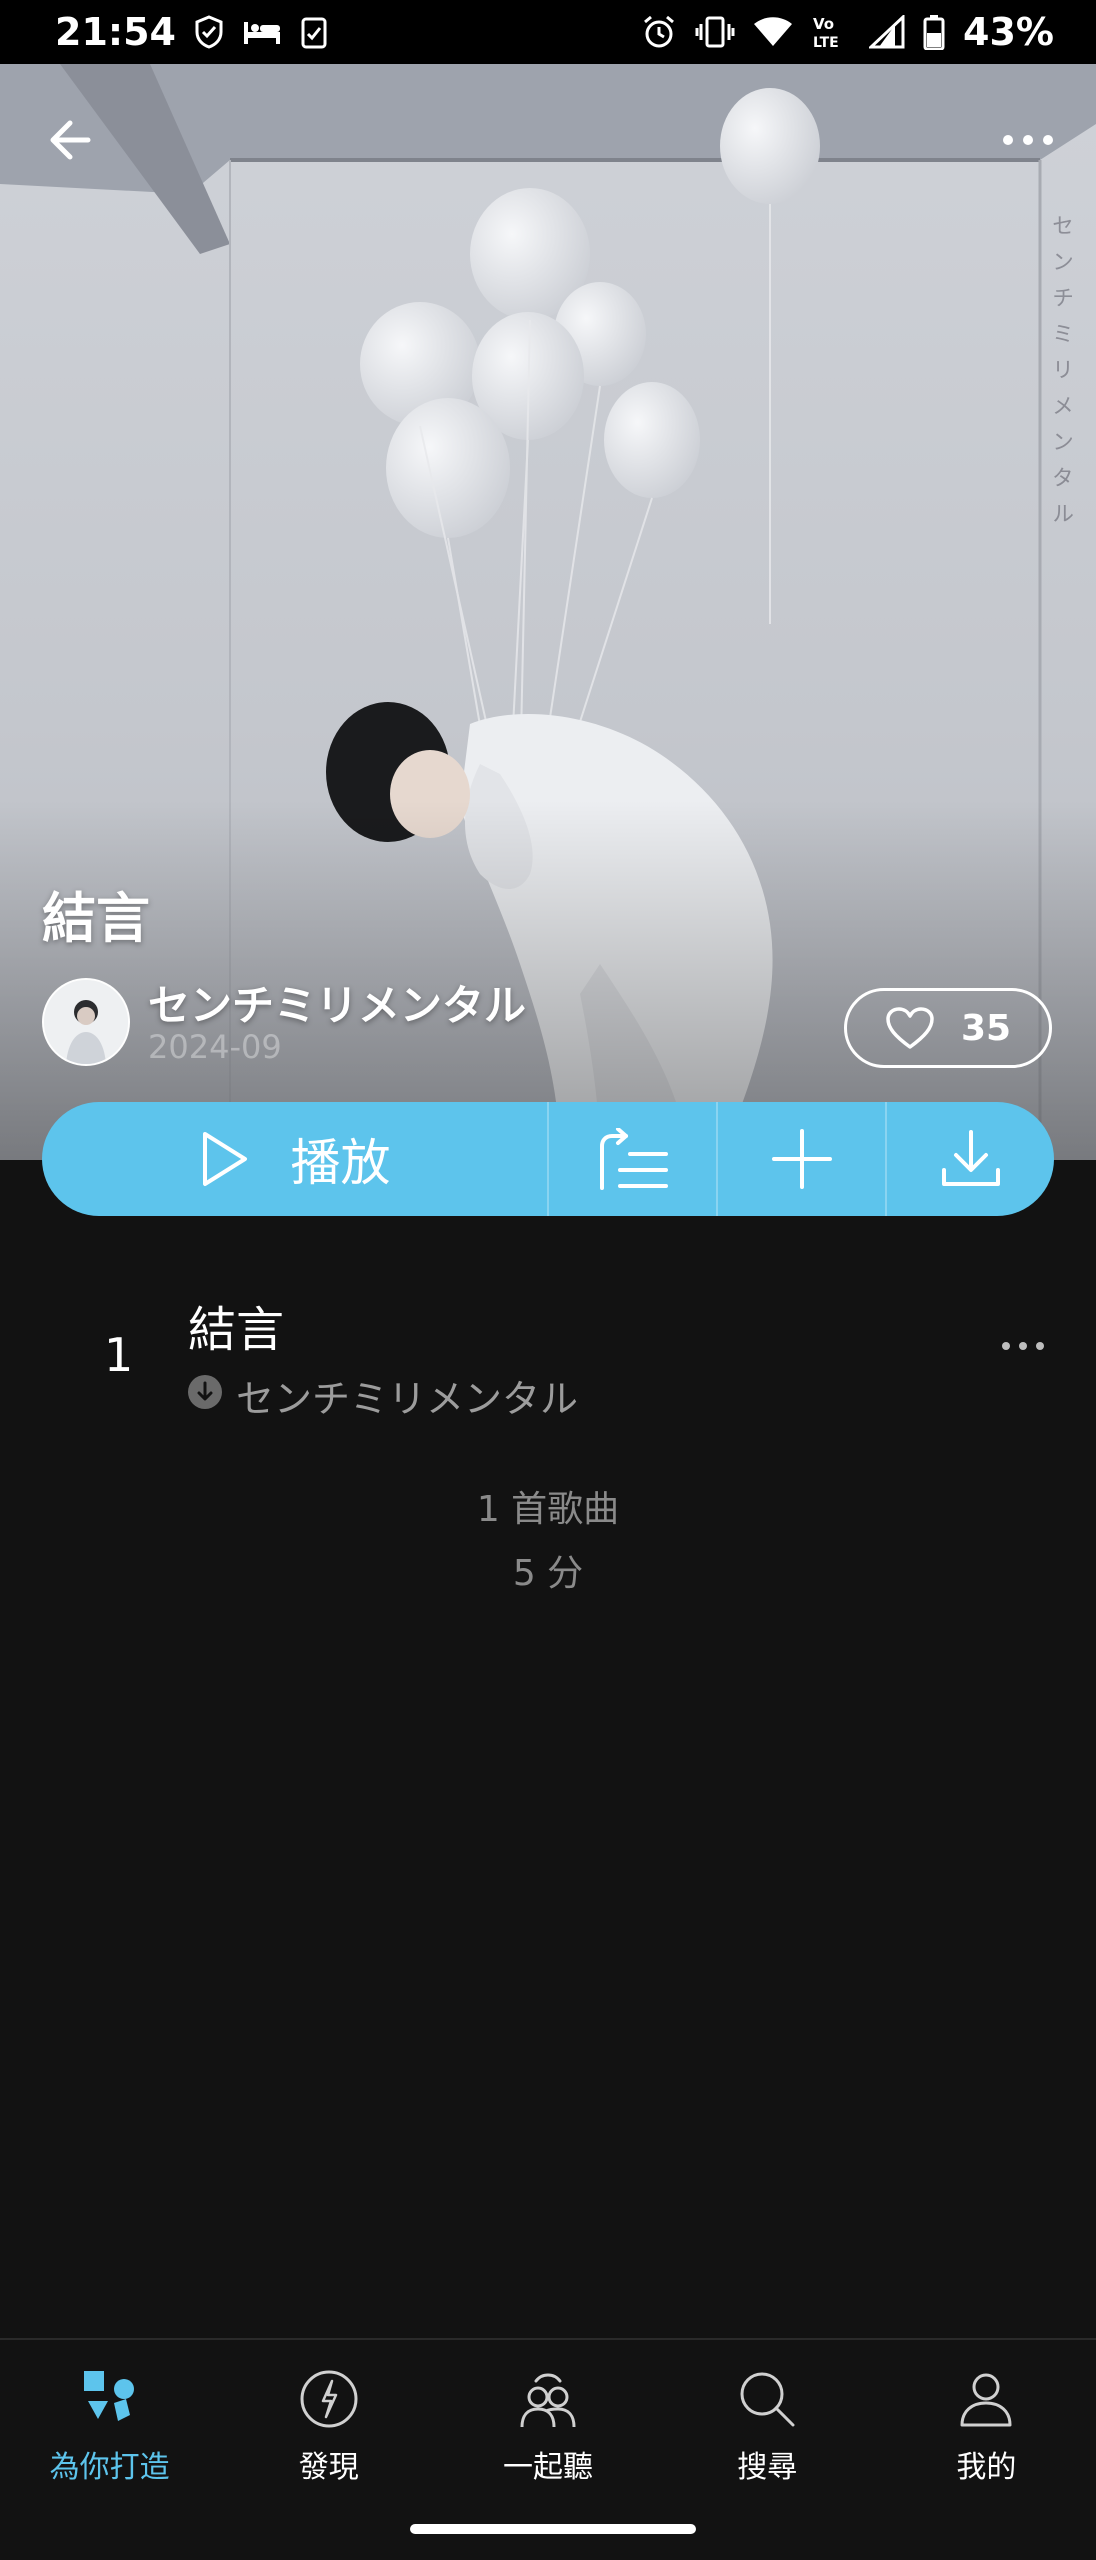 This screenshot has width=1096, height=2560. Describe the element at coordinates (205, 1392) in the screenshot. I see `downloaded-icon` at that location.